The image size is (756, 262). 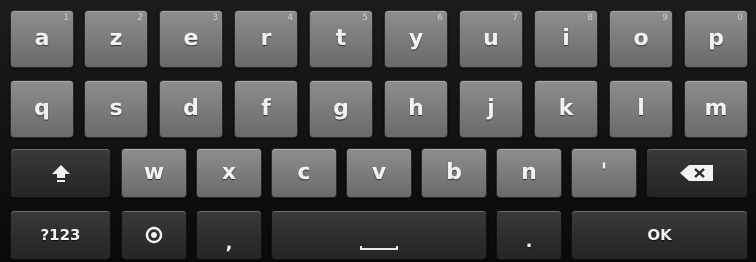 What do you see at coordinates (590, 18) in the screenshot?
I see `key-hint: 8` at bounding box center [590, 18].